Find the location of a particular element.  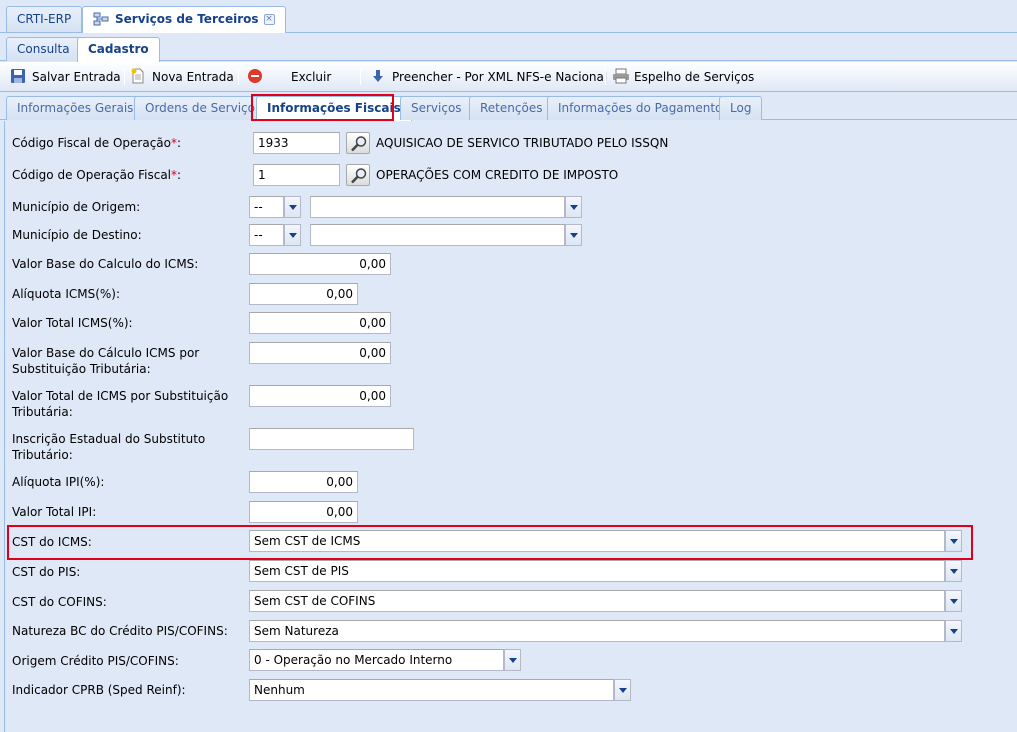

cfop-label-text: Código Fiscal de Operação is located at coordinates (91, 143).